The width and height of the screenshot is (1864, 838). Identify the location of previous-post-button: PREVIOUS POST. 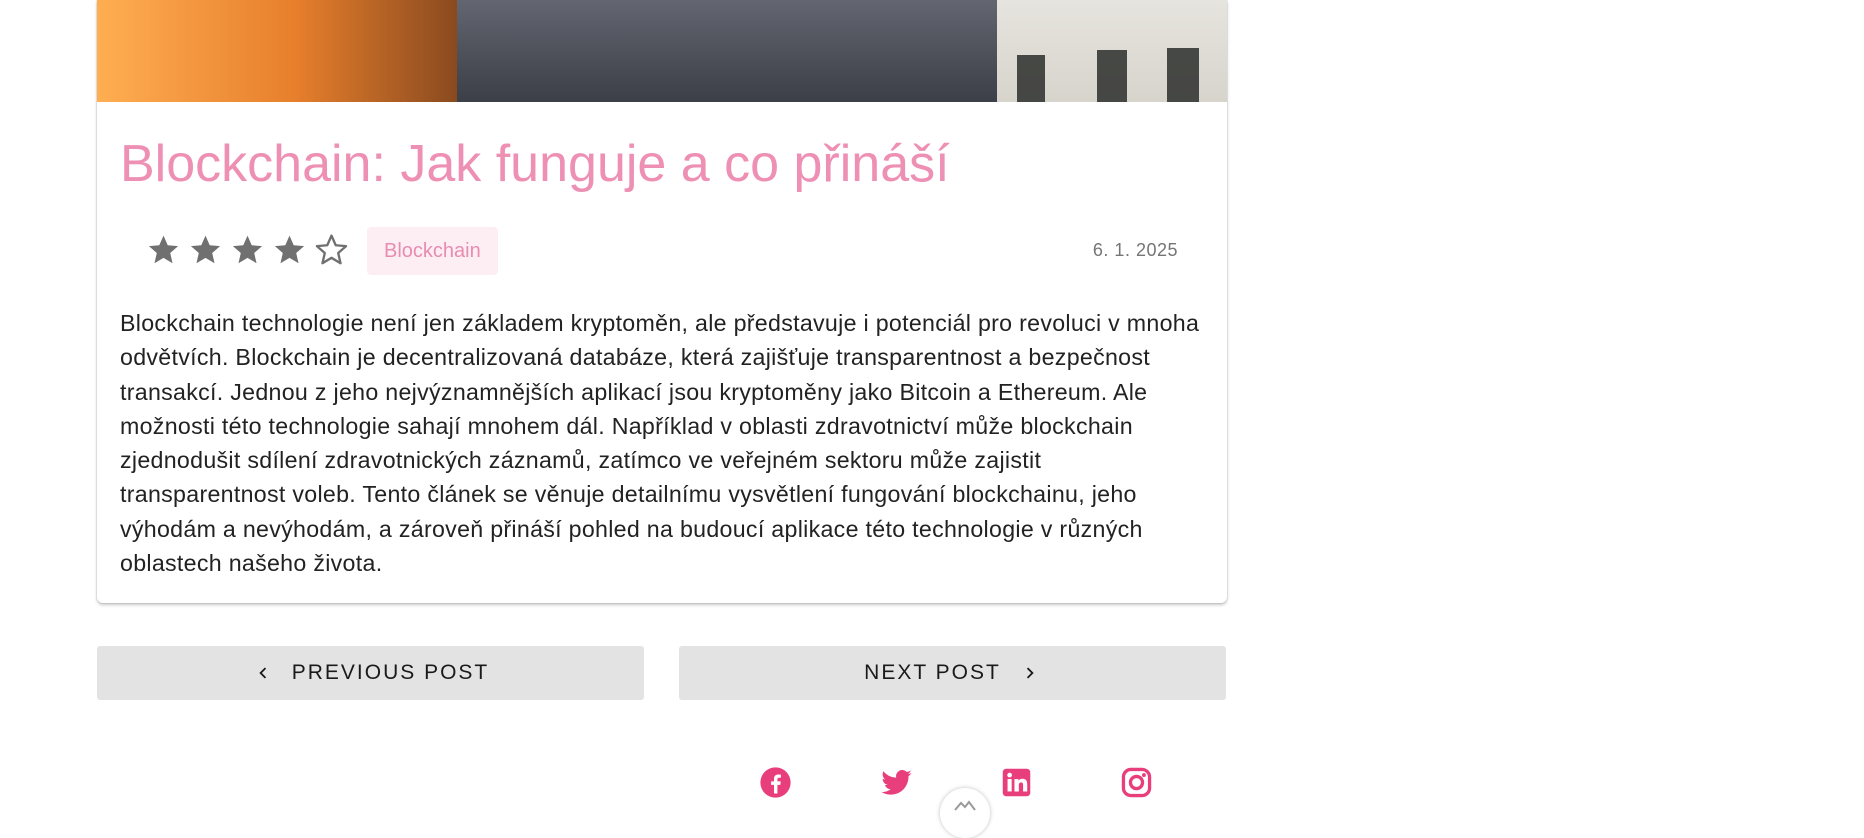
(370, 673).